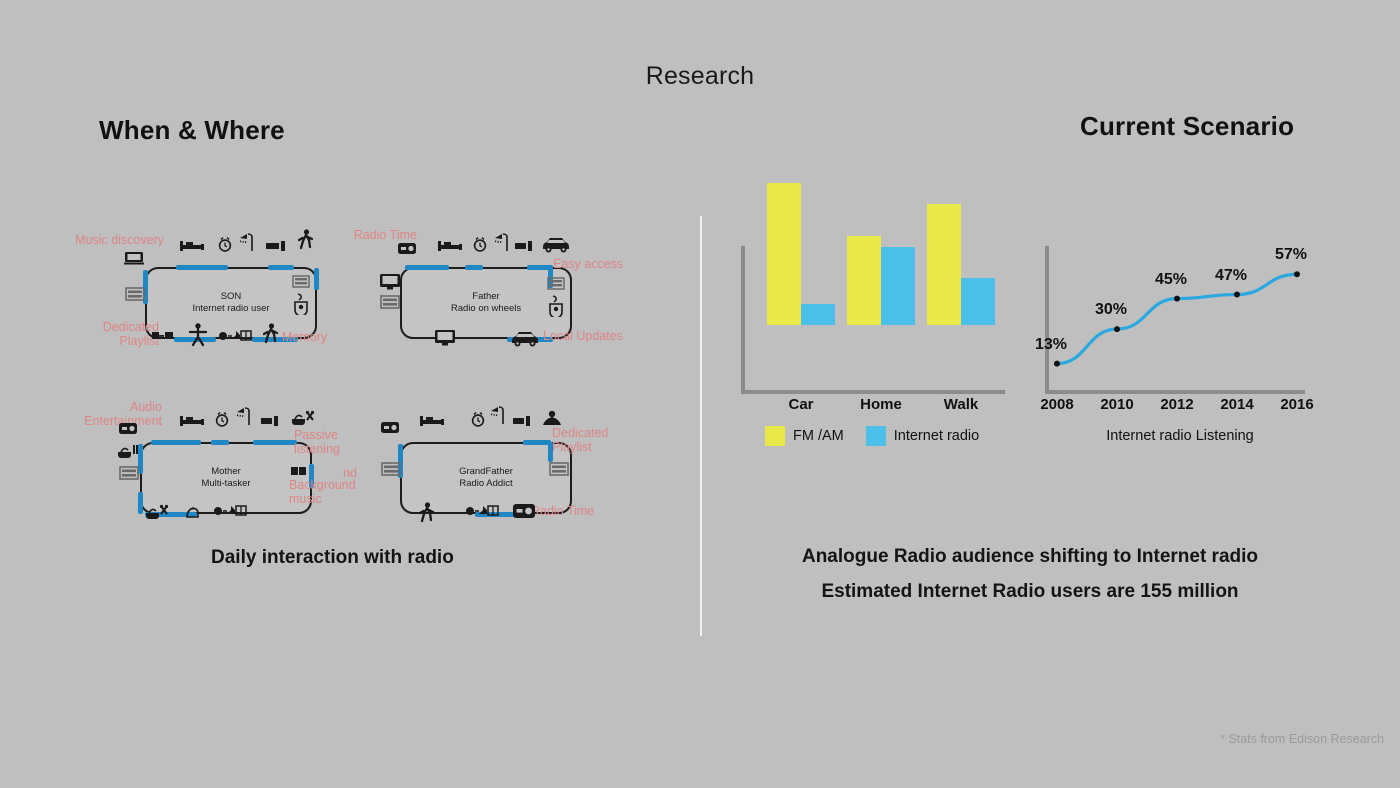  I want to click on line-chart-x-label: 2014, so click(1237, 404).